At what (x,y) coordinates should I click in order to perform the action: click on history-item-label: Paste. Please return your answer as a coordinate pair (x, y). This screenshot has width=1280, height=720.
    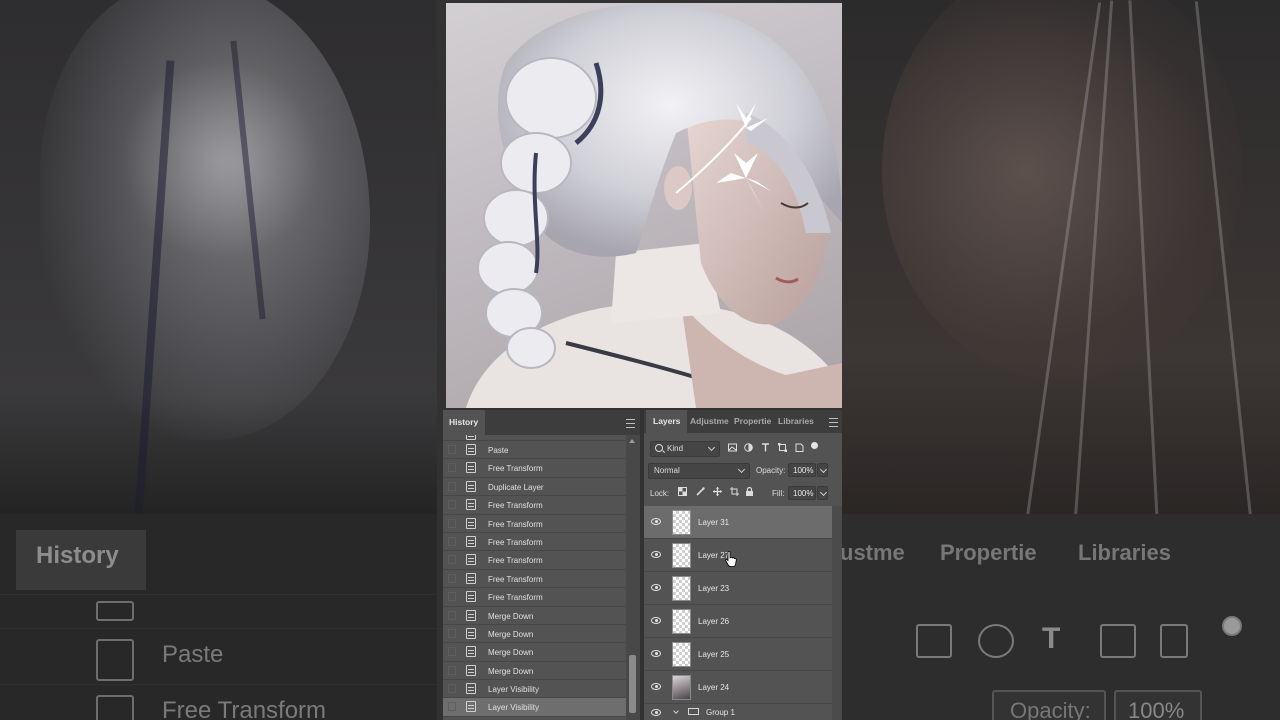
    Looking at the image, I should click on (498, 450).